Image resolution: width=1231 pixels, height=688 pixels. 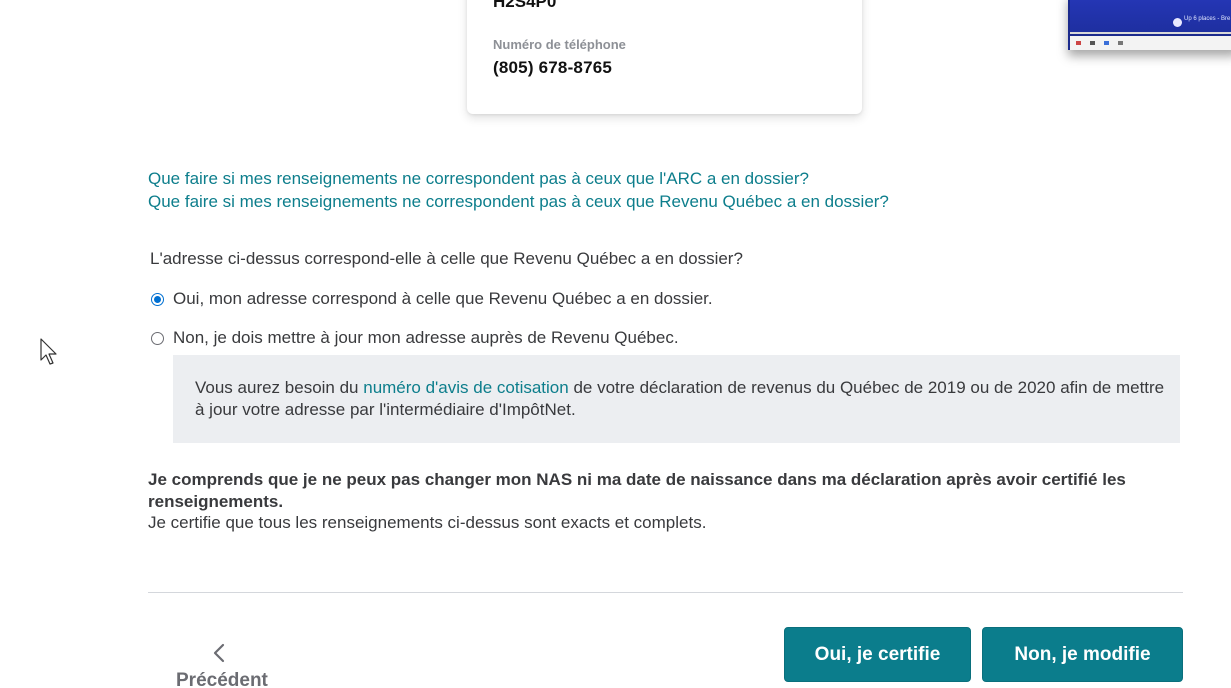 What do you see at coordinates (1150, 43) in the screenshot?
I see `thumbnail-taskbar` at bounding box center [1150, 43].